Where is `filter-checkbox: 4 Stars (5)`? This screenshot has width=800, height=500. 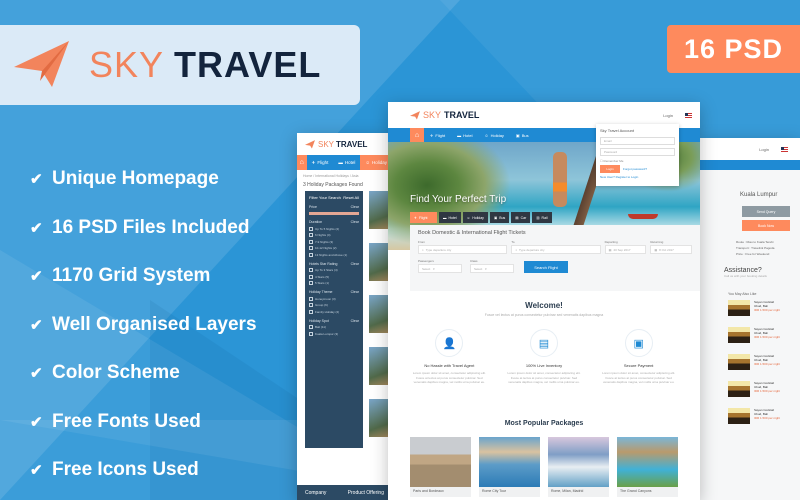 filter-checkbox: 4 Stars (5) is located at coordinates (334, 276).